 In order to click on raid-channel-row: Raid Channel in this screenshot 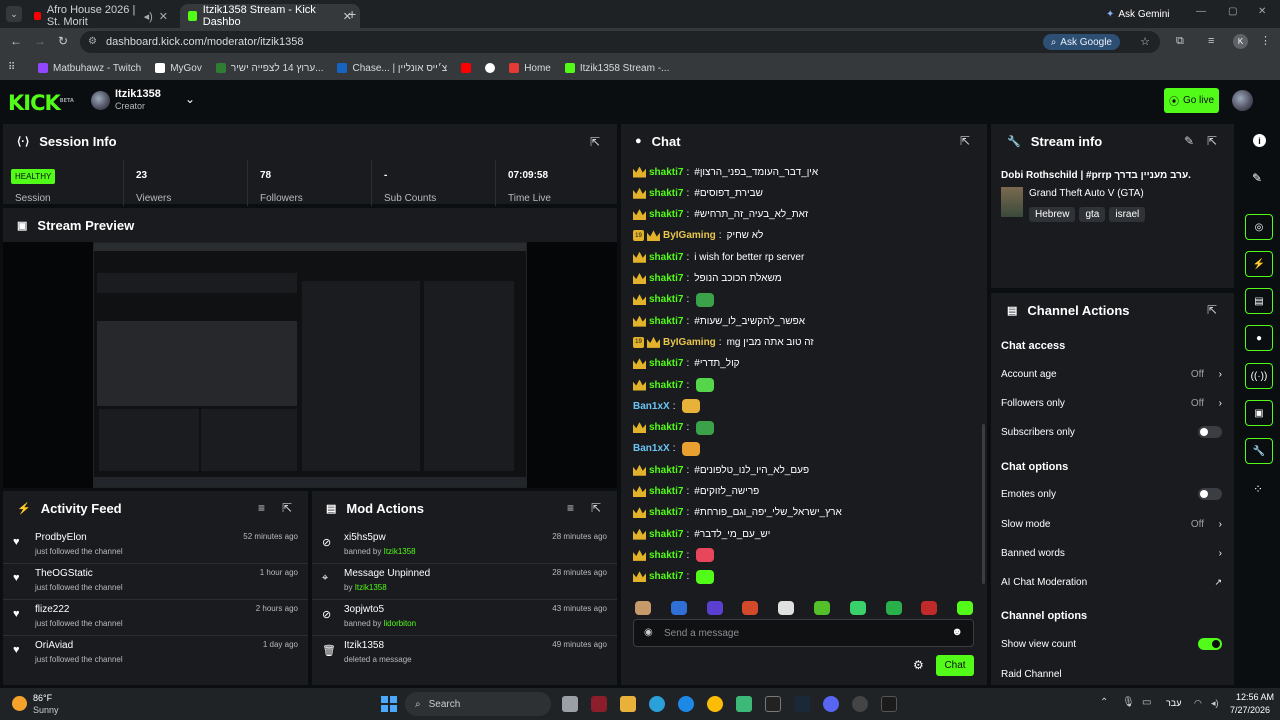, I will do `click(1112, 674)`.